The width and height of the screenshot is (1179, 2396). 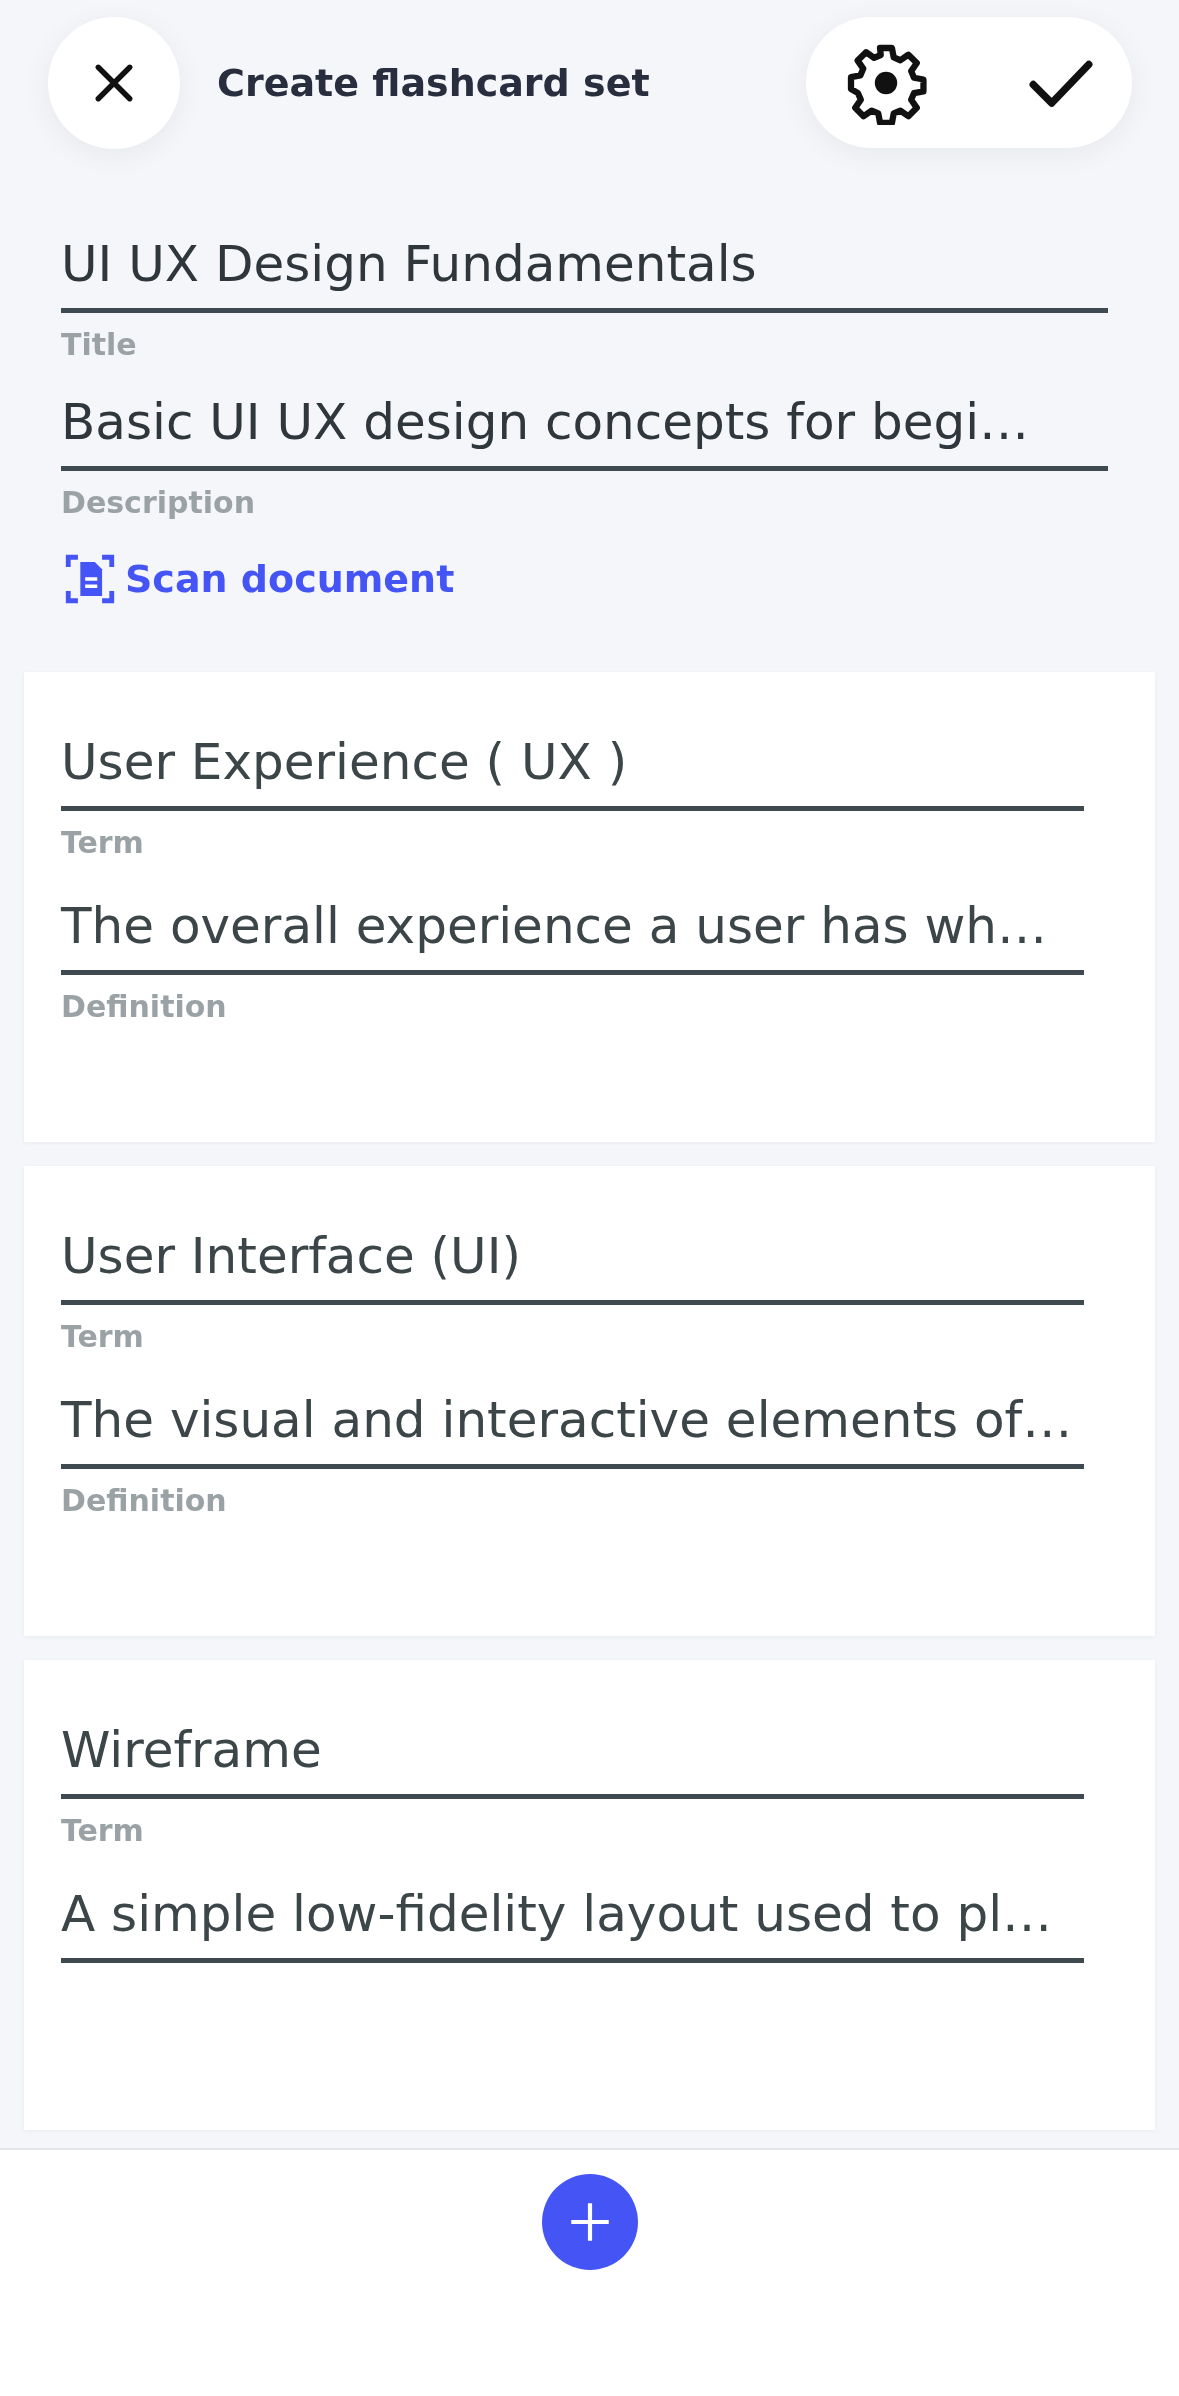 What do you see at coordinates (159, 502) in the screenshot?
I see `field-label: Description` at bounding box center [159, 502].